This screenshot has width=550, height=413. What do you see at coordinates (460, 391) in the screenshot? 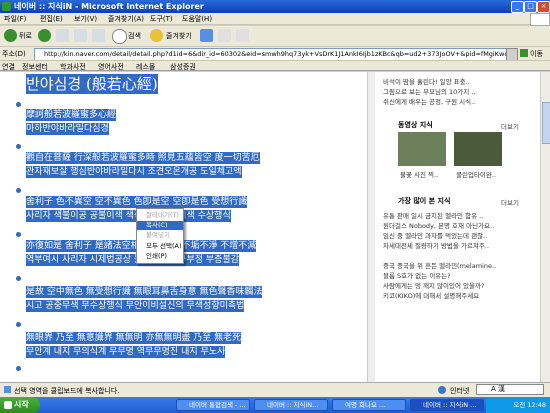
I see `zone-label: 인터넷` at bounding box center [460, 391].